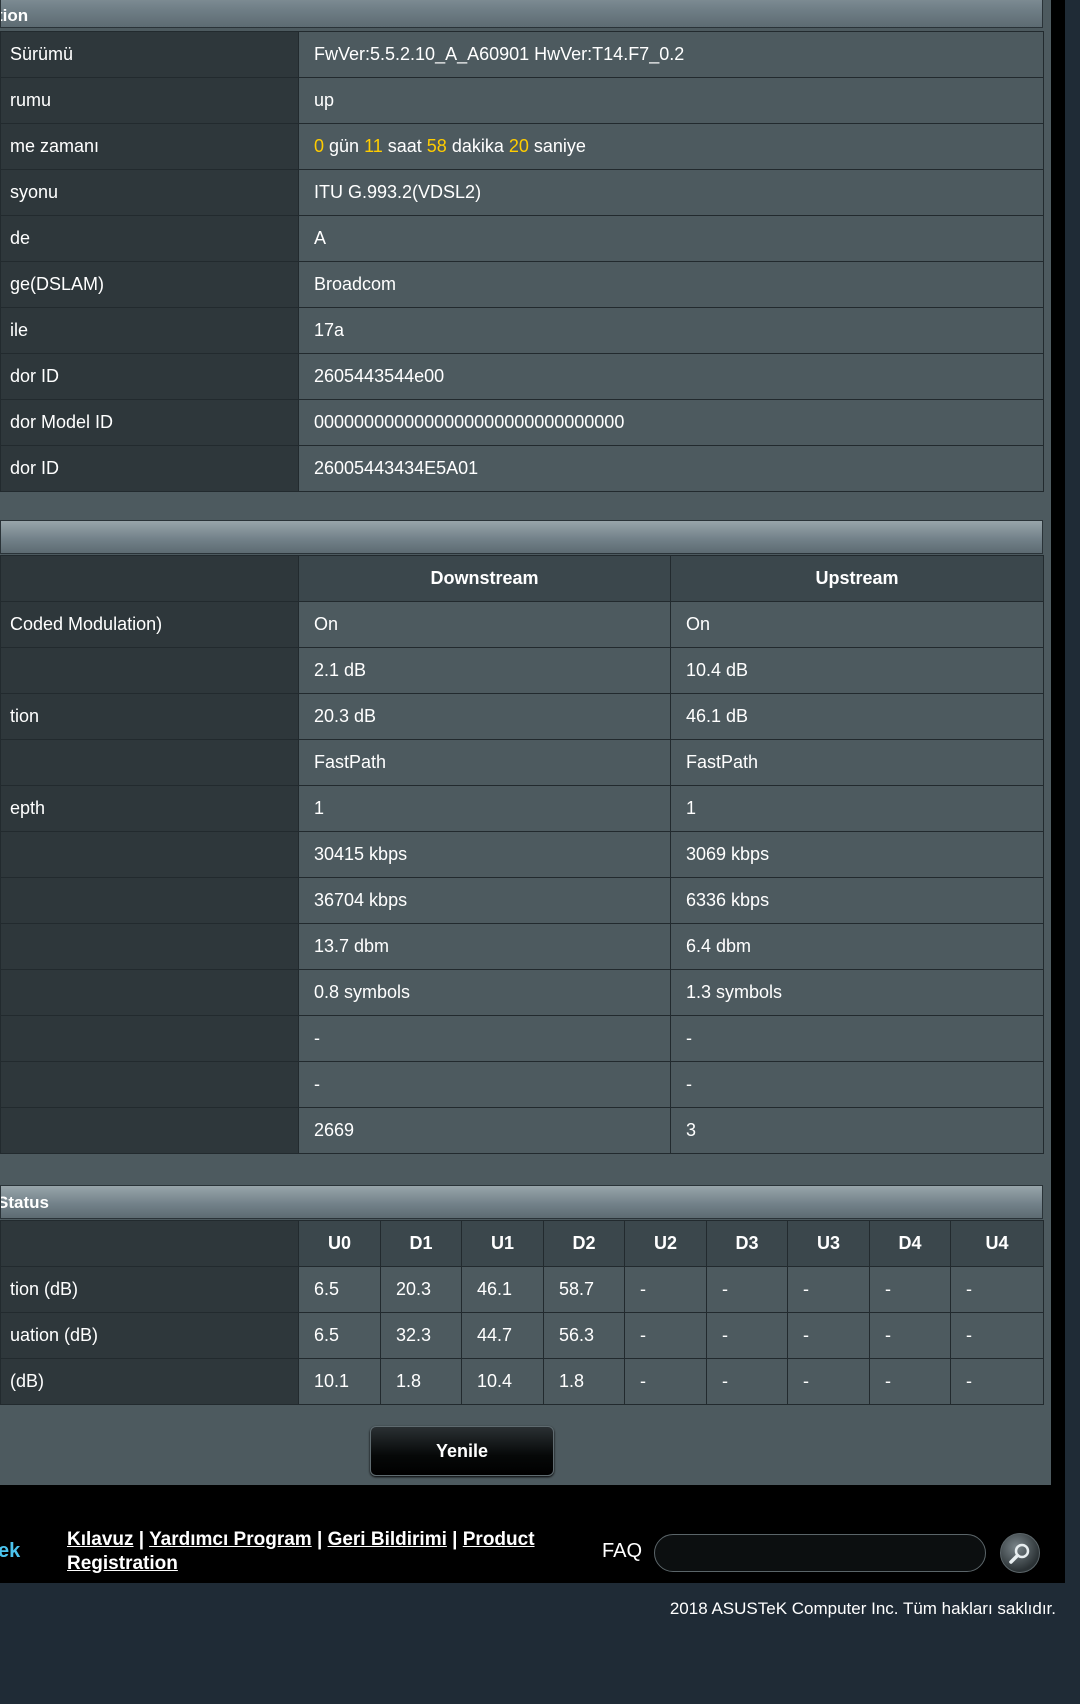 This screenshot has height=1704, width=1080. Describe the element at coordinates (521, 14) in the screenshot. I see `info-section-title: tion` at that location.